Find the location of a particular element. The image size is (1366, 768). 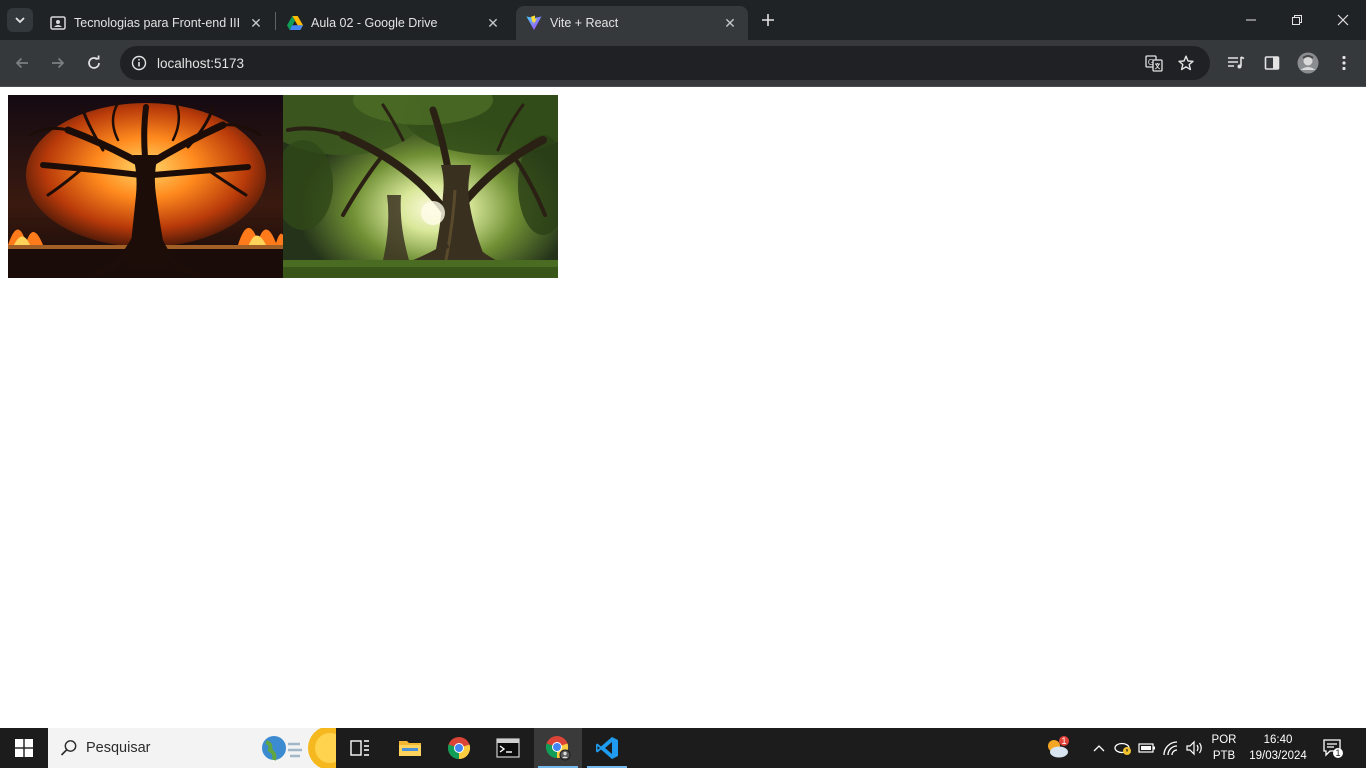

tab-divider is located at coordinates (275, 21).